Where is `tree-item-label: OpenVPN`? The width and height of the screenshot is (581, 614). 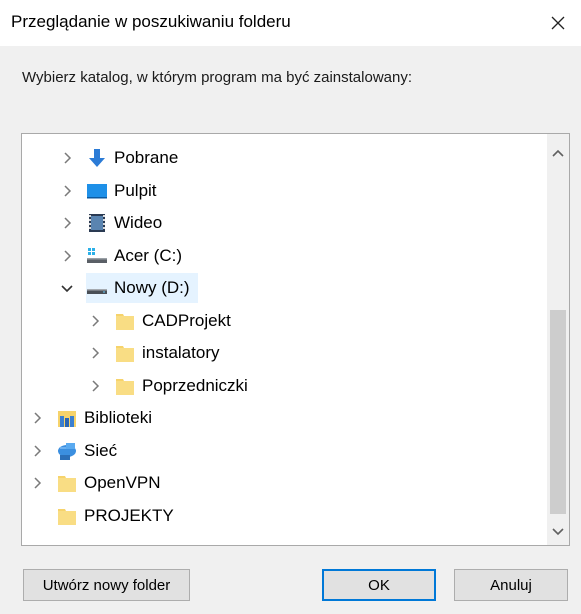 tree-item-label: OpenVPN is located at coordinates (122, 482).